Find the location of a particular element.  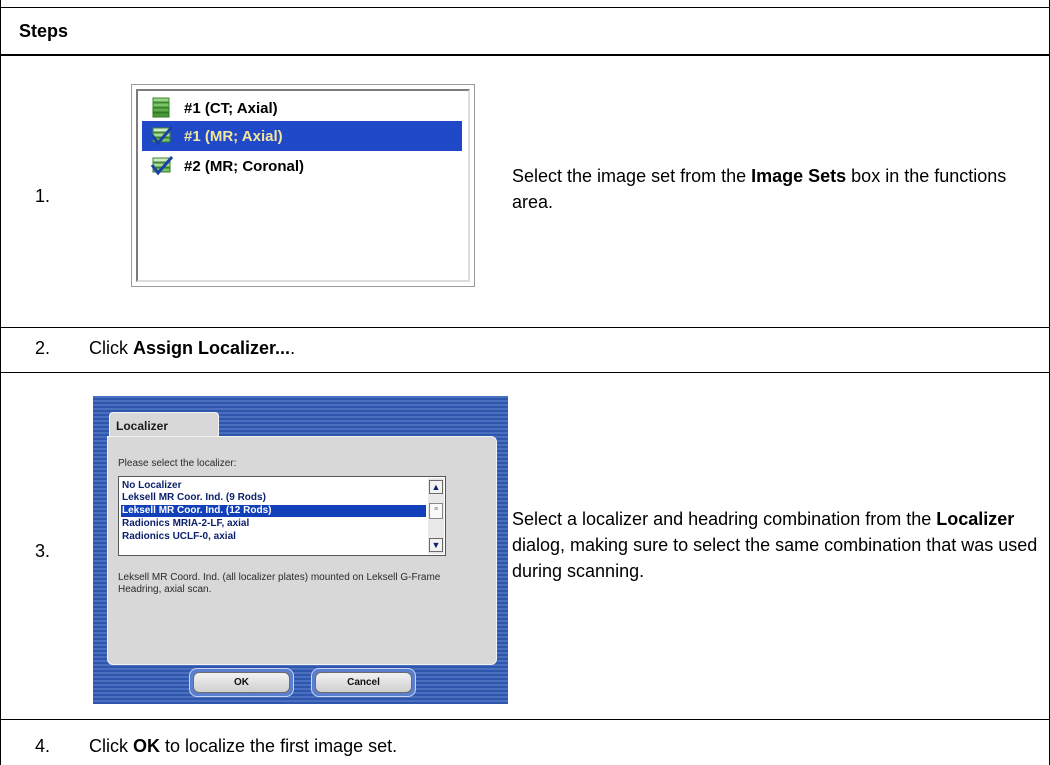

localizer-scrollbar: ▲ ≡ ▼ is located at coordinates (436, 516).